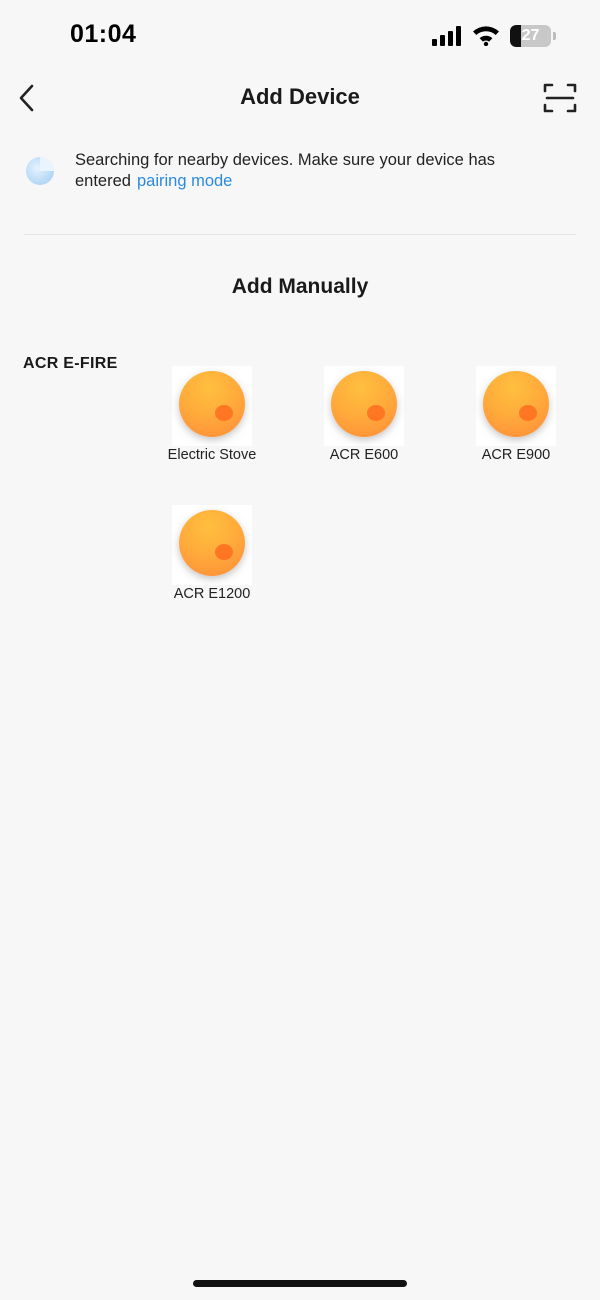 Image resolution: width=600 pixels, height=1300 pixels. What do you see at coordinates (212, 455) in the screenshot?
I see `device-name: Electric Stove` at bounding box center [212, 455].